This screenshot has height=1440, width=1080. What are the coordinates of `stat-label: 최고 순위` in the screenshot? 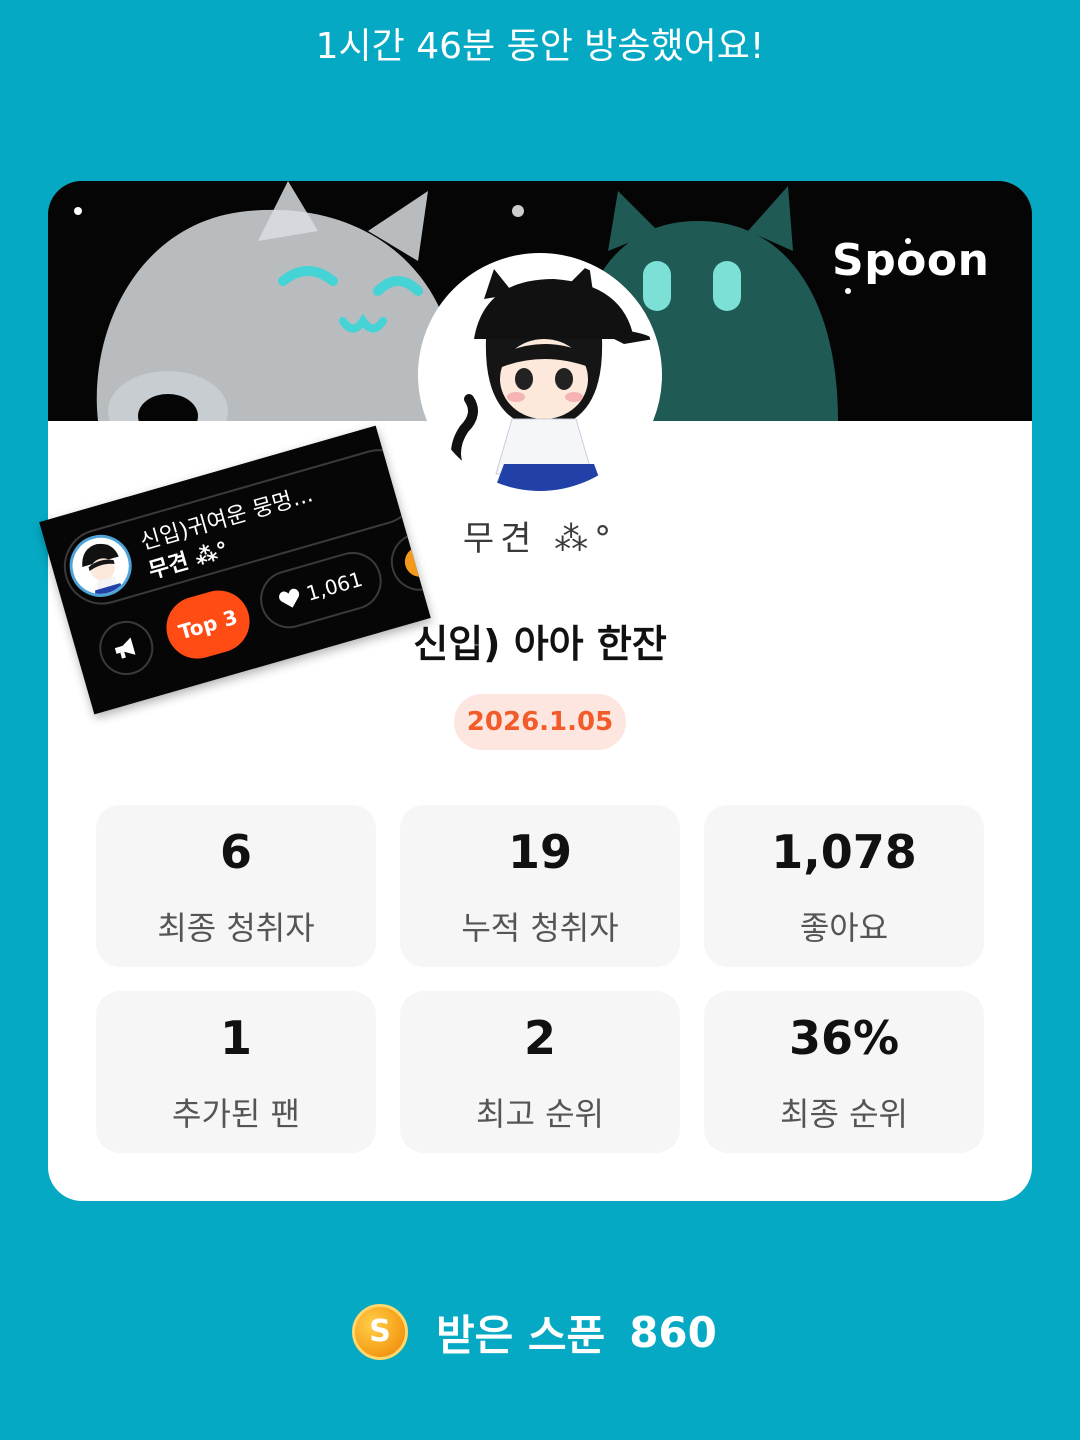 It's located at (540, 1114).